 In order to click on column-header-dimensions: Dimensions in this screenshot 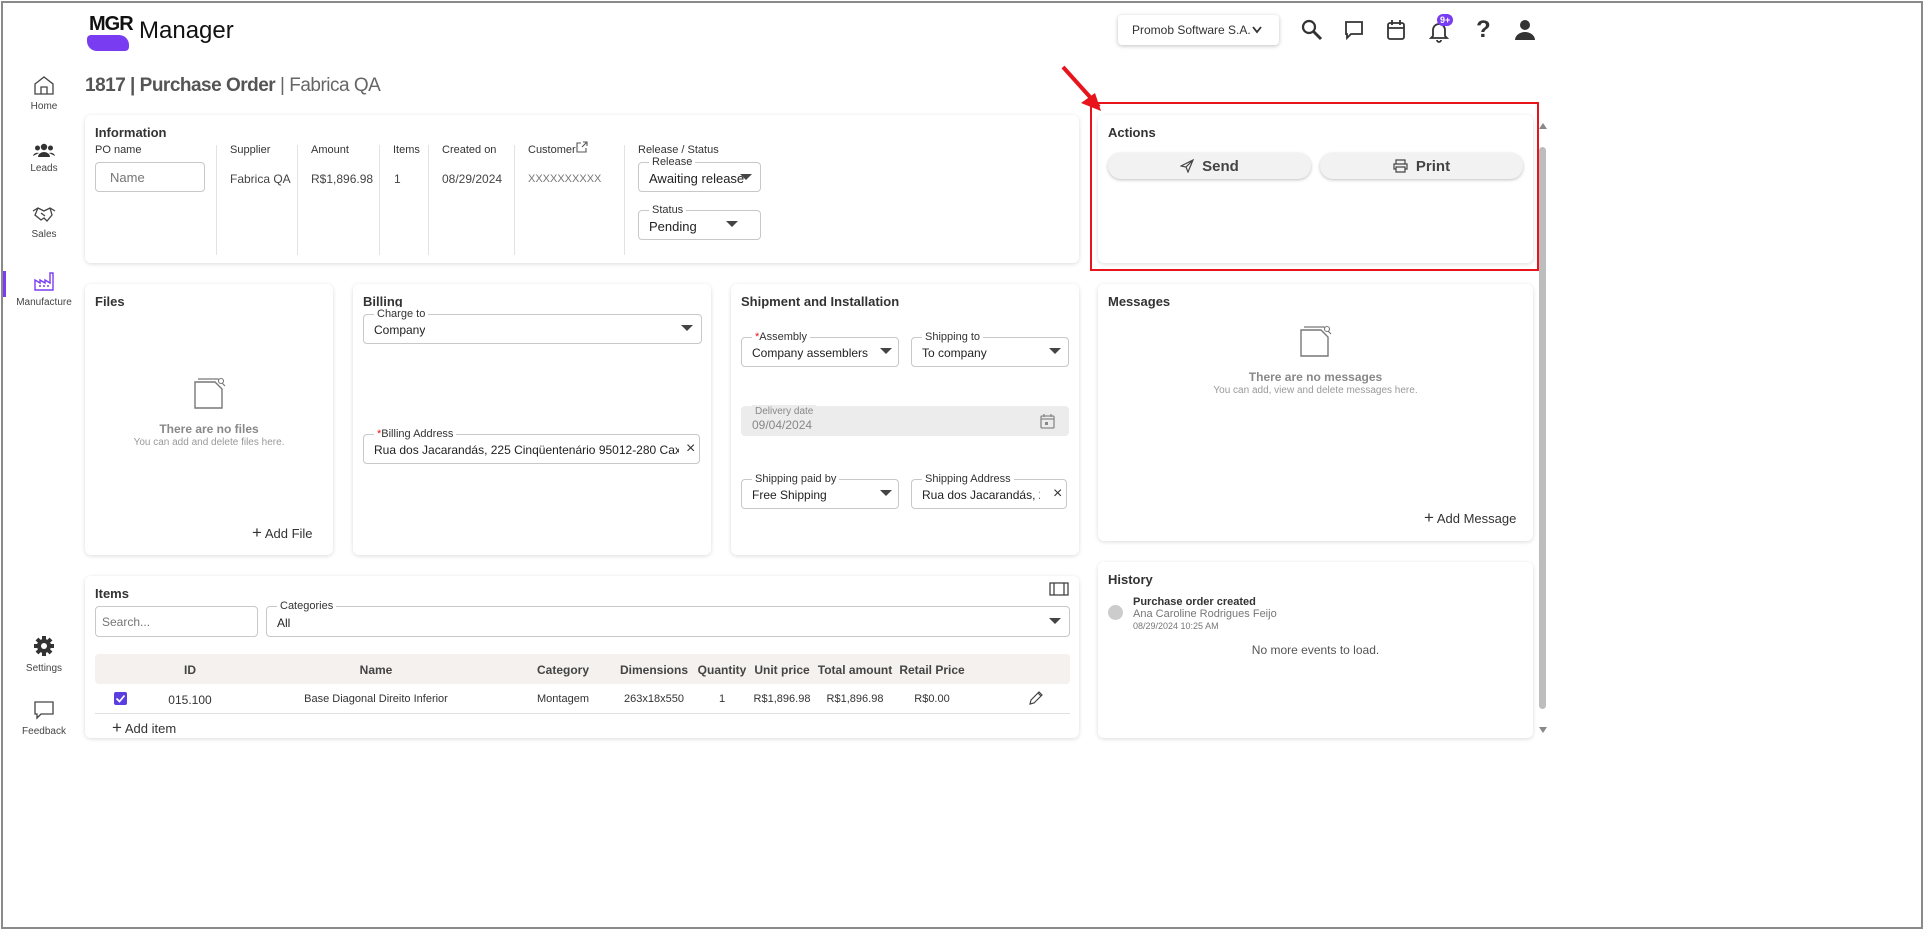, I will do `click(654, 670)`.